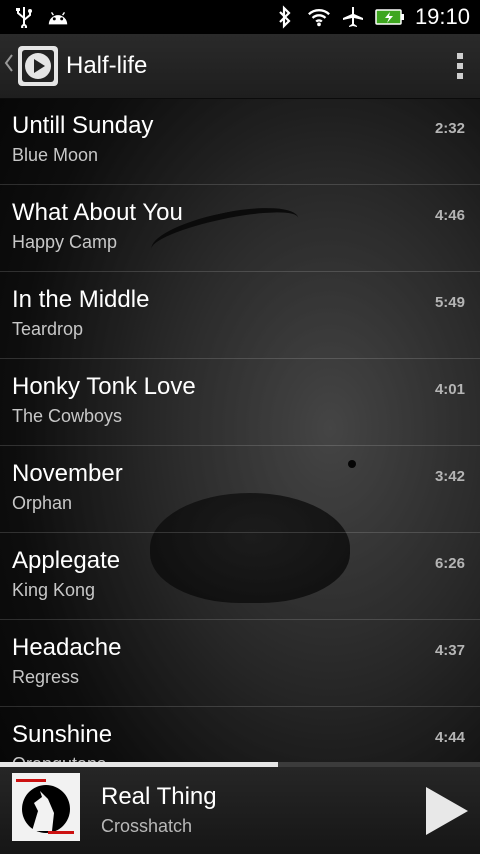  I want to click on track-row: Applegate King Kong 6:26, so click(240, 576).